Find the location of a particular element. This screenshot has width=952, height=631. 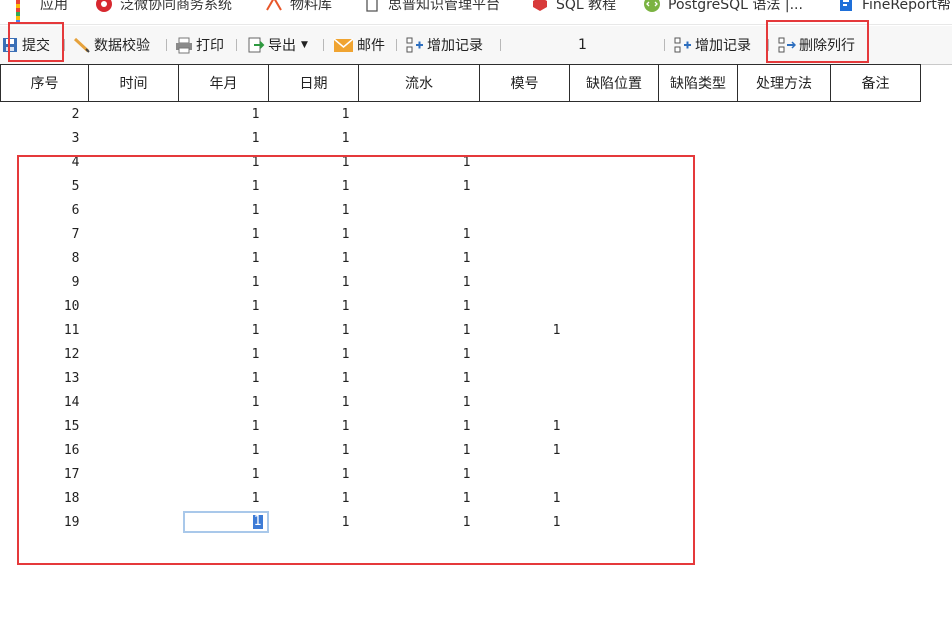

grid-cell: 8 is located at coordinates (45, 258).